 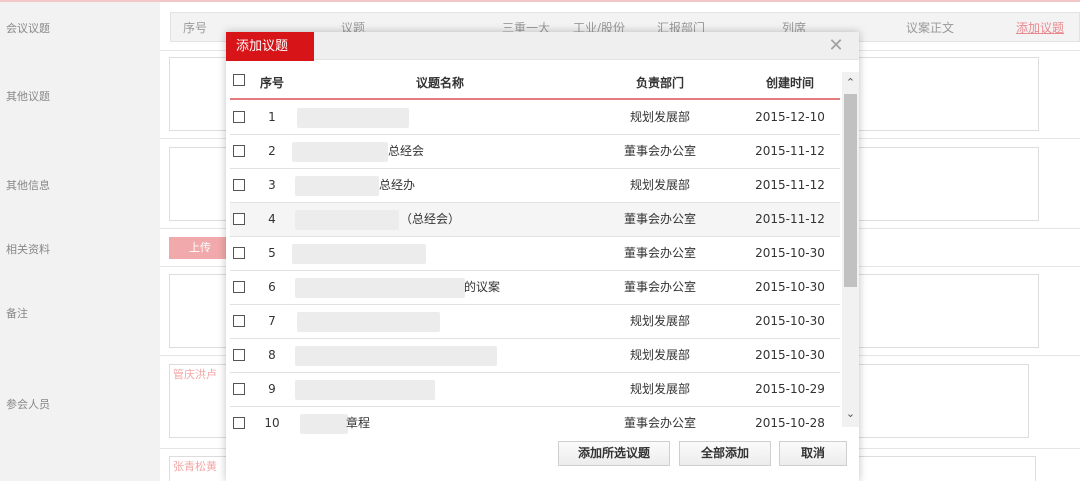 What do you see at coordinates (439, 83) in the screenshot?
I see `col-header-name: 议题名称` at bounding box center [439, 83].